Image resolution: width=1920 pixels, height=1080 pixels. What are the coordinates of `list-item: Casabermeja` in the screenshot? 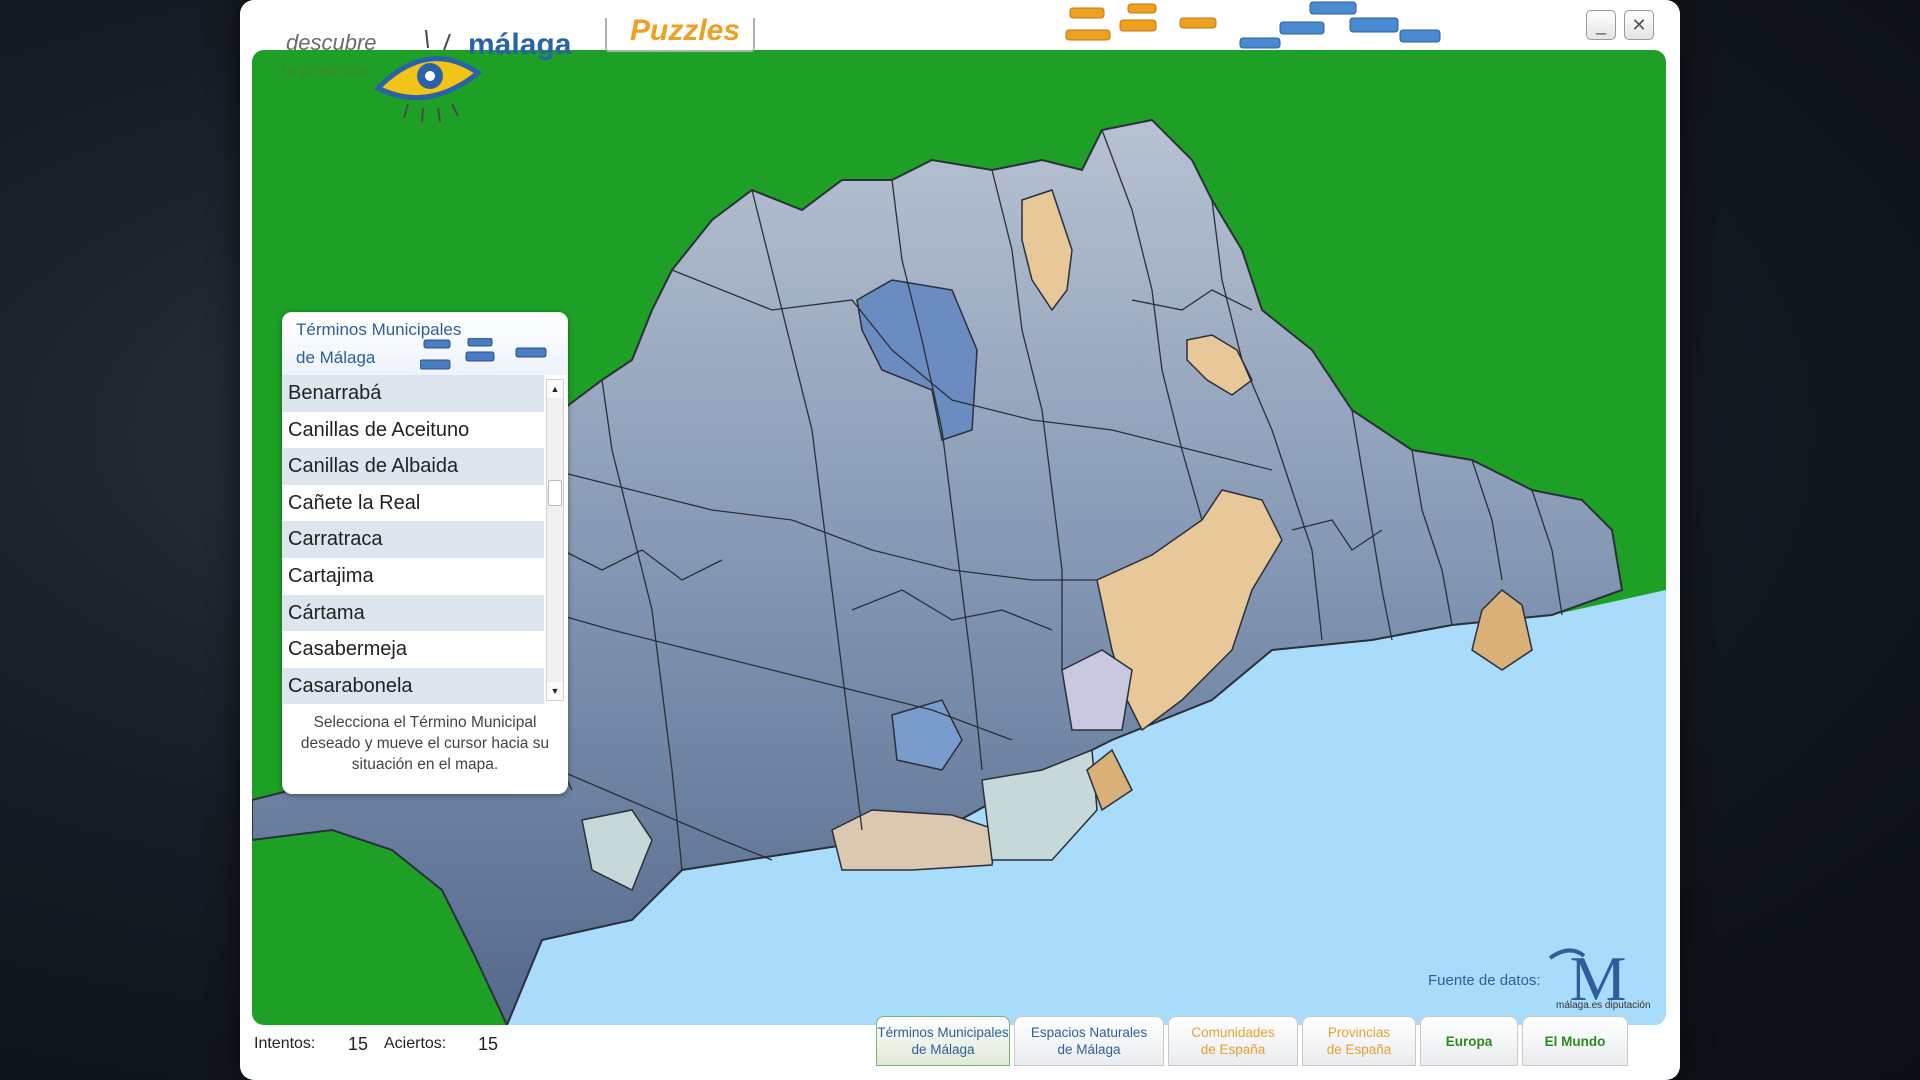 It's located at (413, 649).